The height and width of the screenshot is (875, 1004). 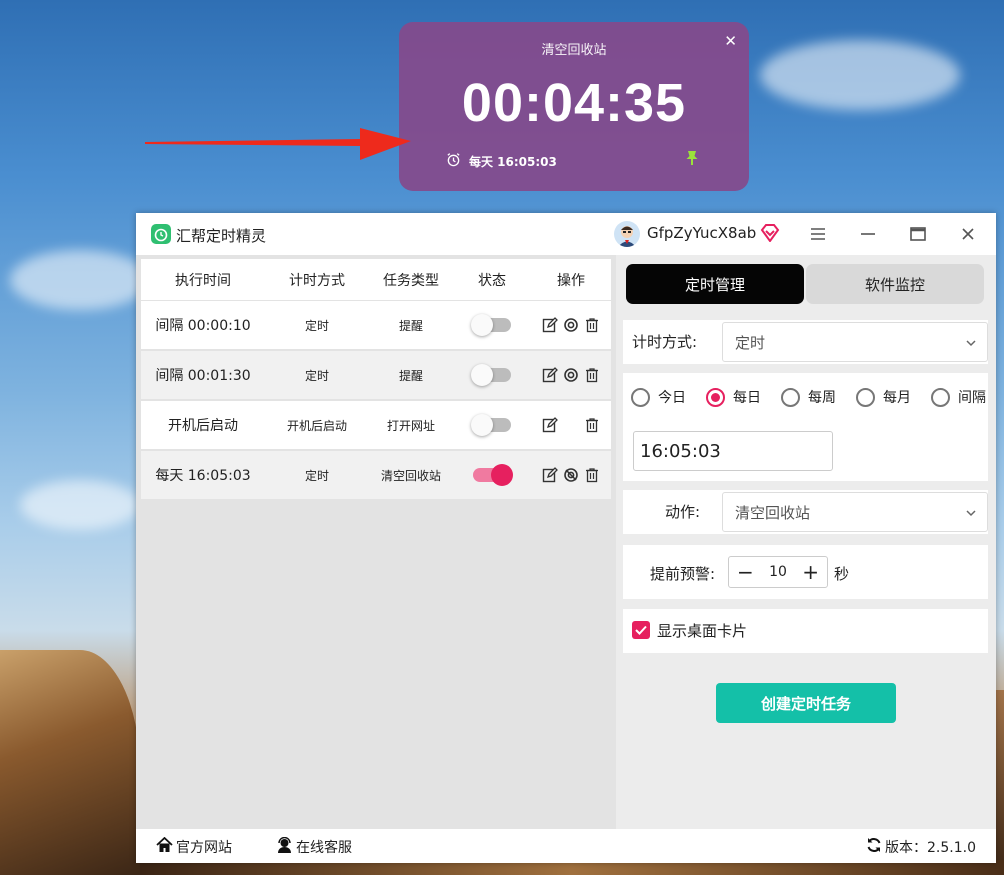 I want to click on card-countdown: 00:04:35, so click(x=574, y=103).